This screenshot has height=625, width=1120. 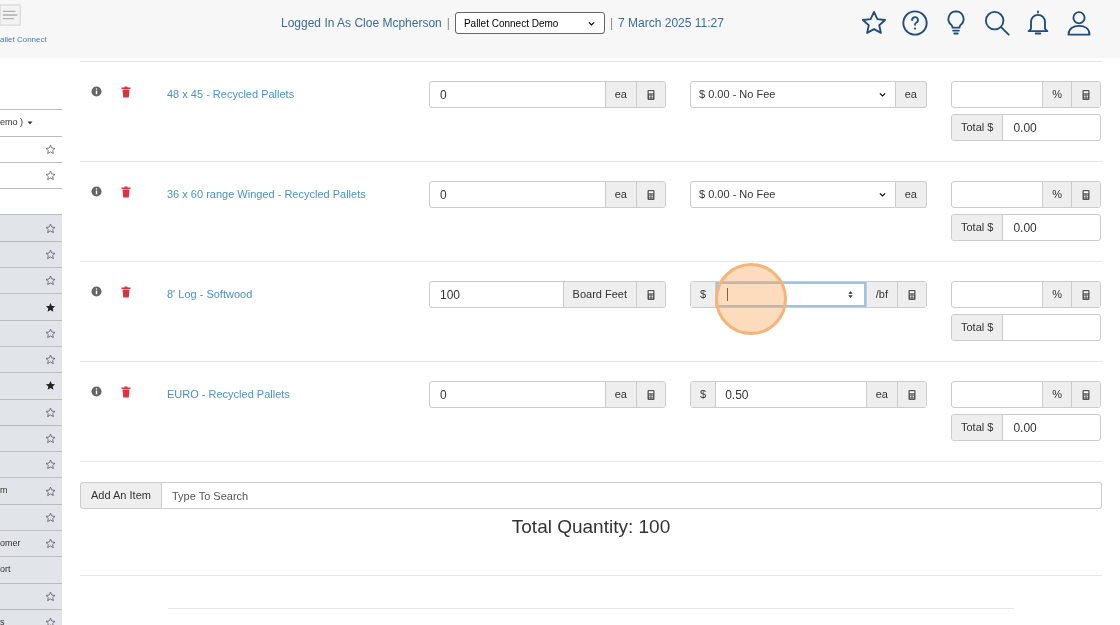 I want to click on input-addon: Board Feet, so click(x=599, y=294).